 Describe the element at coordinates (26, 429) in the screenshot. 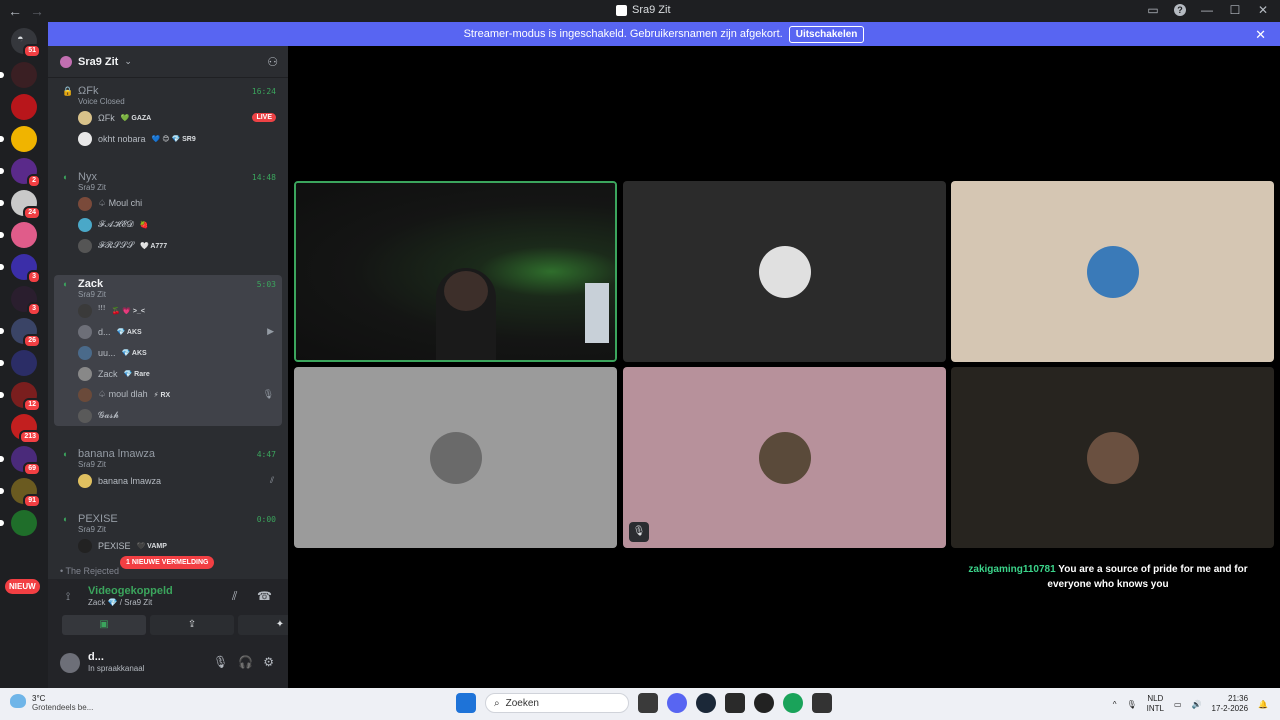

I see `server-icon: 213` at that location.